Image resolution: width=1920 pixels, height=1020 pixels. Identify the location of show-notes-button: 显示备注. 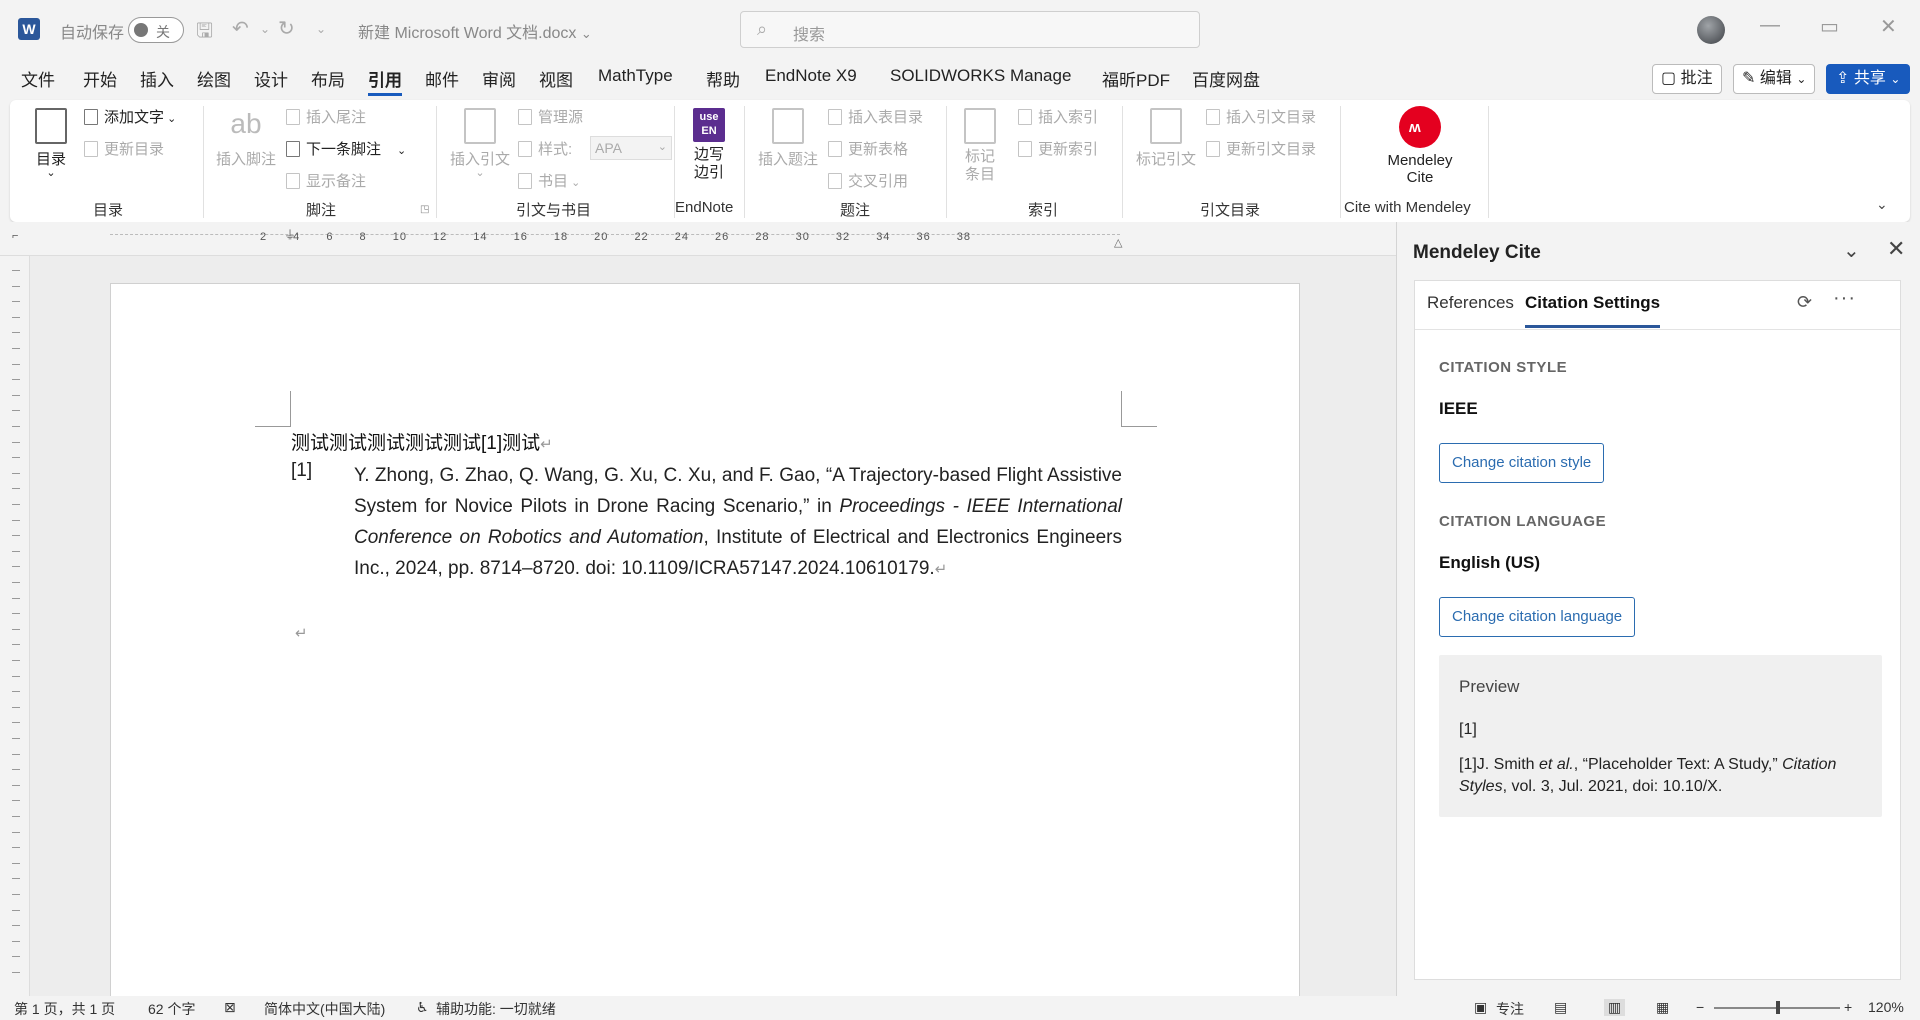
(326, 180).